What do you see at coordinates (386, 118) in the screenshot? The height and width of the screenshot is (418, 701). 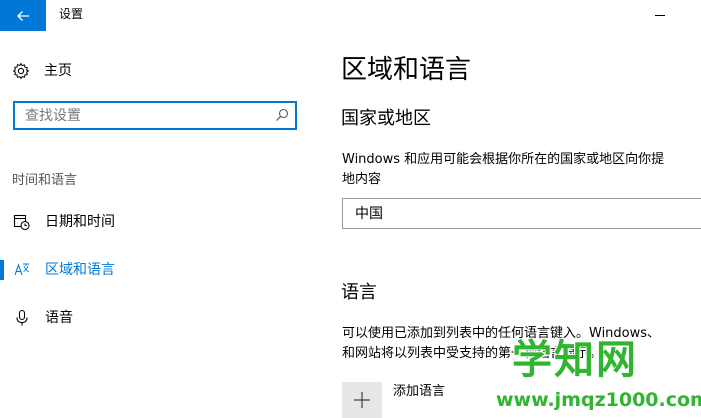 I see `country-section-title: 国家或地区` at bounding box center [386, 118].